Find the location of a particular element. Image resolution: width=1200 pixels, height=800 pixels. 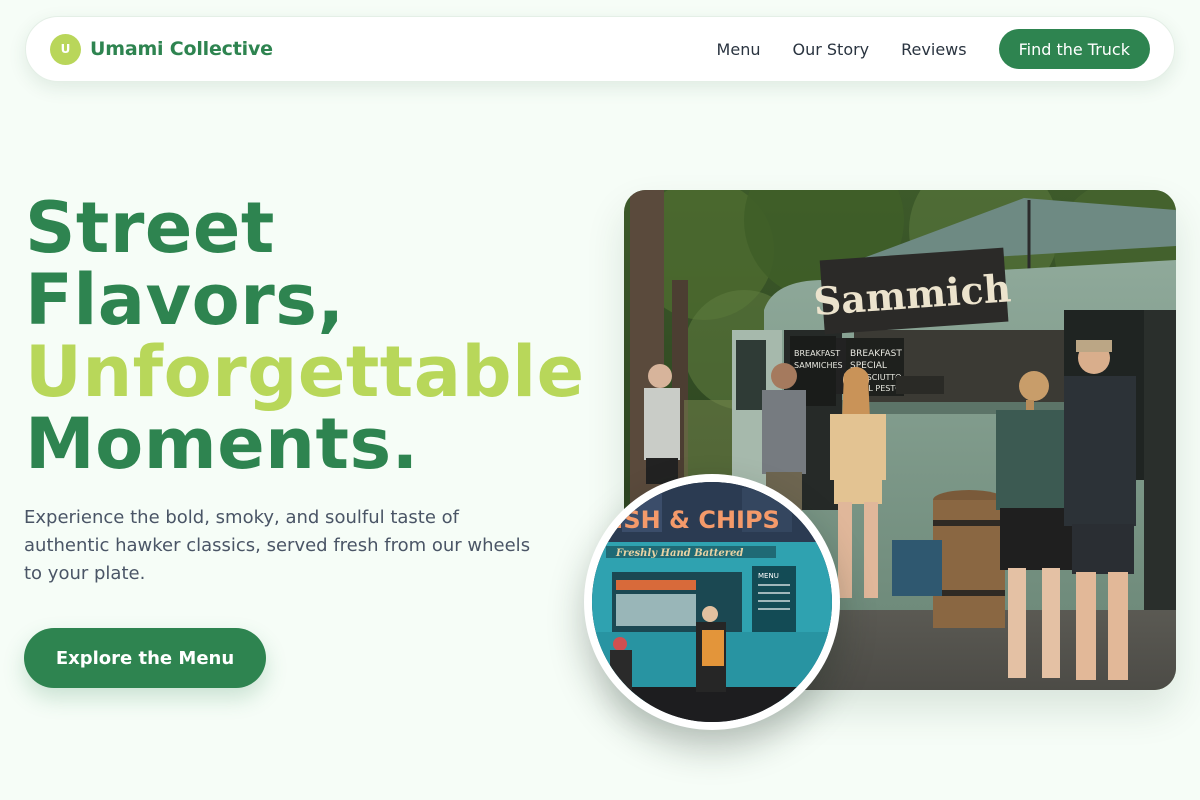

brand-name: Umami Collective is located at coordinates (181, 49).